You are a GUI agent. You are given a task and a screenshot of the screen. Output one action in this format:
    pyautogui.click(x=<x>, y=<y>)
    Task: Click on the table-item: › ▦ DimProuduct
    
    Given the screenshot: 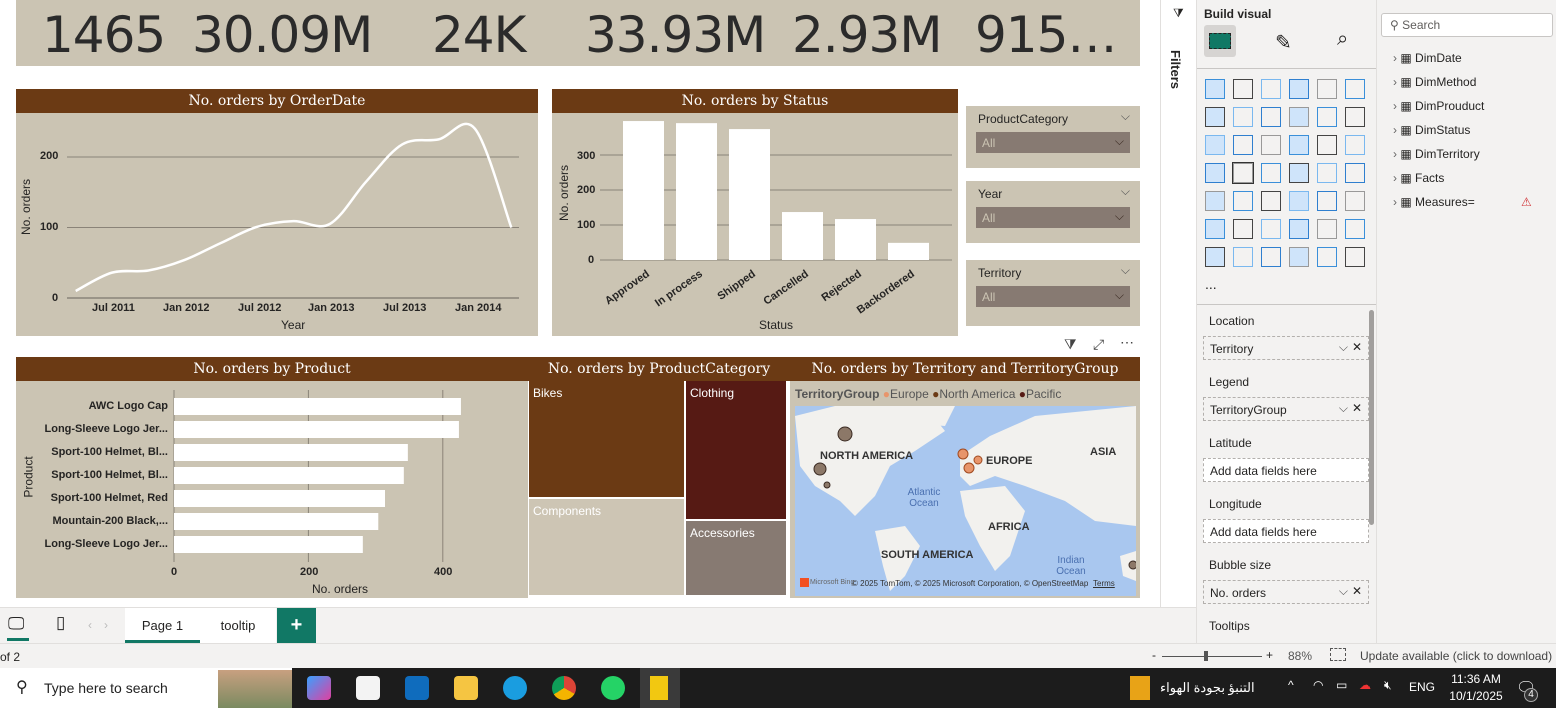 What is the action you would take?
    pyautogui.click(x=1438, y=106)
    